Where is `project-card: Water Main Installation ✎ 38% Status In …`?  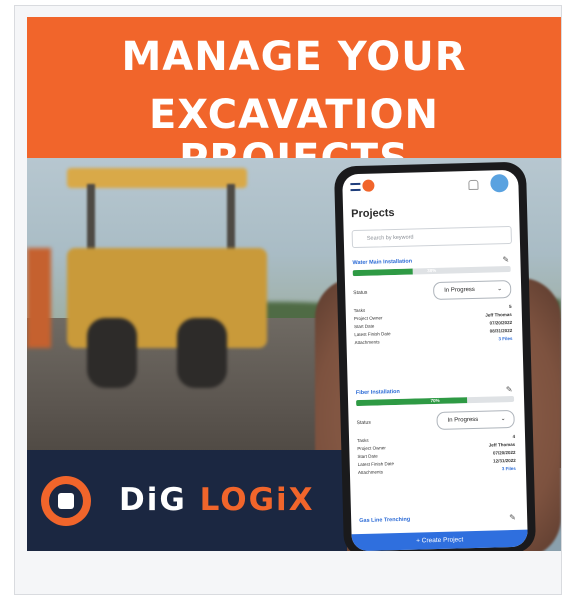 project-card: Water Main Installation ✎ 38% Status In … is located at coordinates (432, 300).